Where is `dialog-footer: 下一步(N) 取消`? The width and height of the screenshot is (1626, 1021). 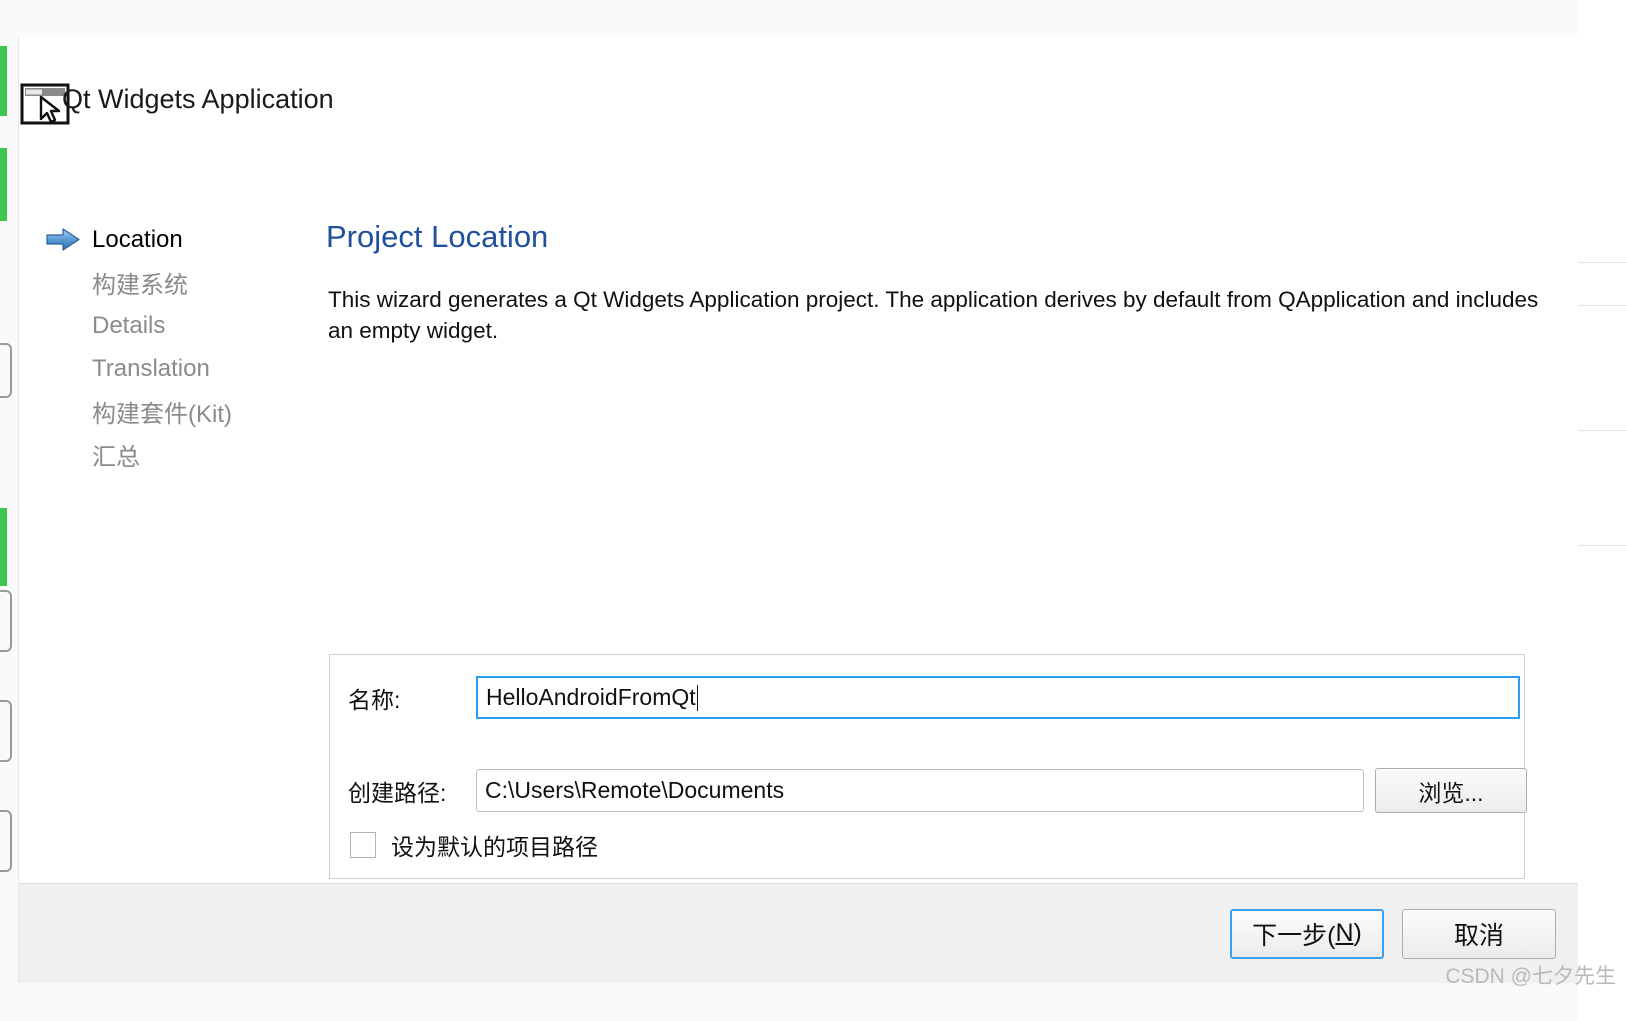 dialog-footer: 下一步(N) 取消 is located at coordinates (798, 933).